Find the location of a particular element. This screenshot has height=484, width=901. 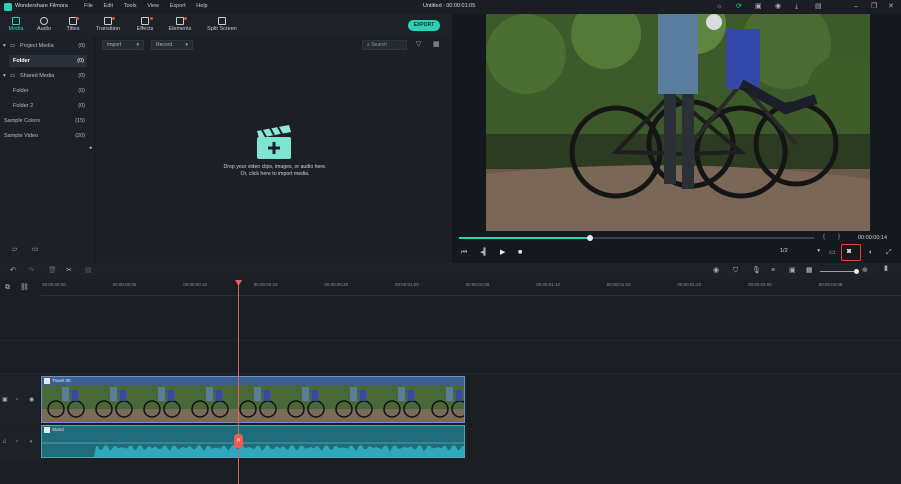

link-icon: ⛓ is located at coordinates (24, 288).